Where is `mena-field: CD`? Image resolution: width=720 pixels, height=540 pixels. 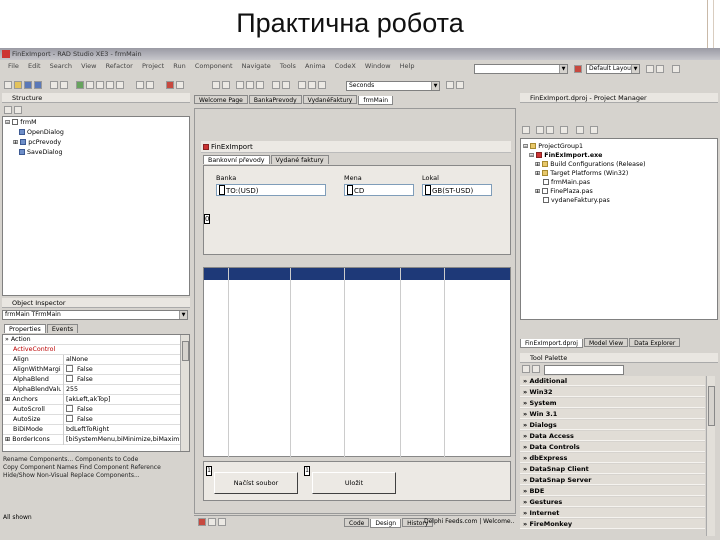 mena-field: CD is located at coordinates (379, 190).